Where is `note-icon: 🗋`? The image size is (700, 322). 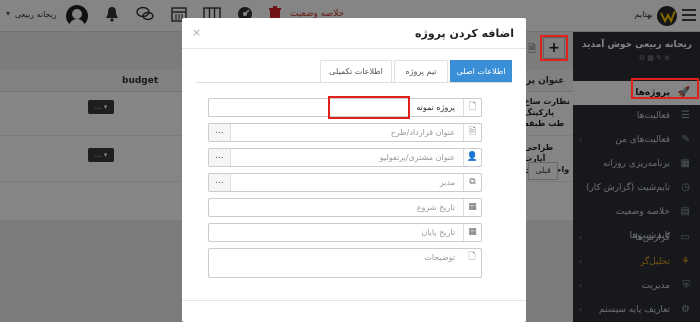 note-icon: 🗋 is located at coordinates (472, 257).